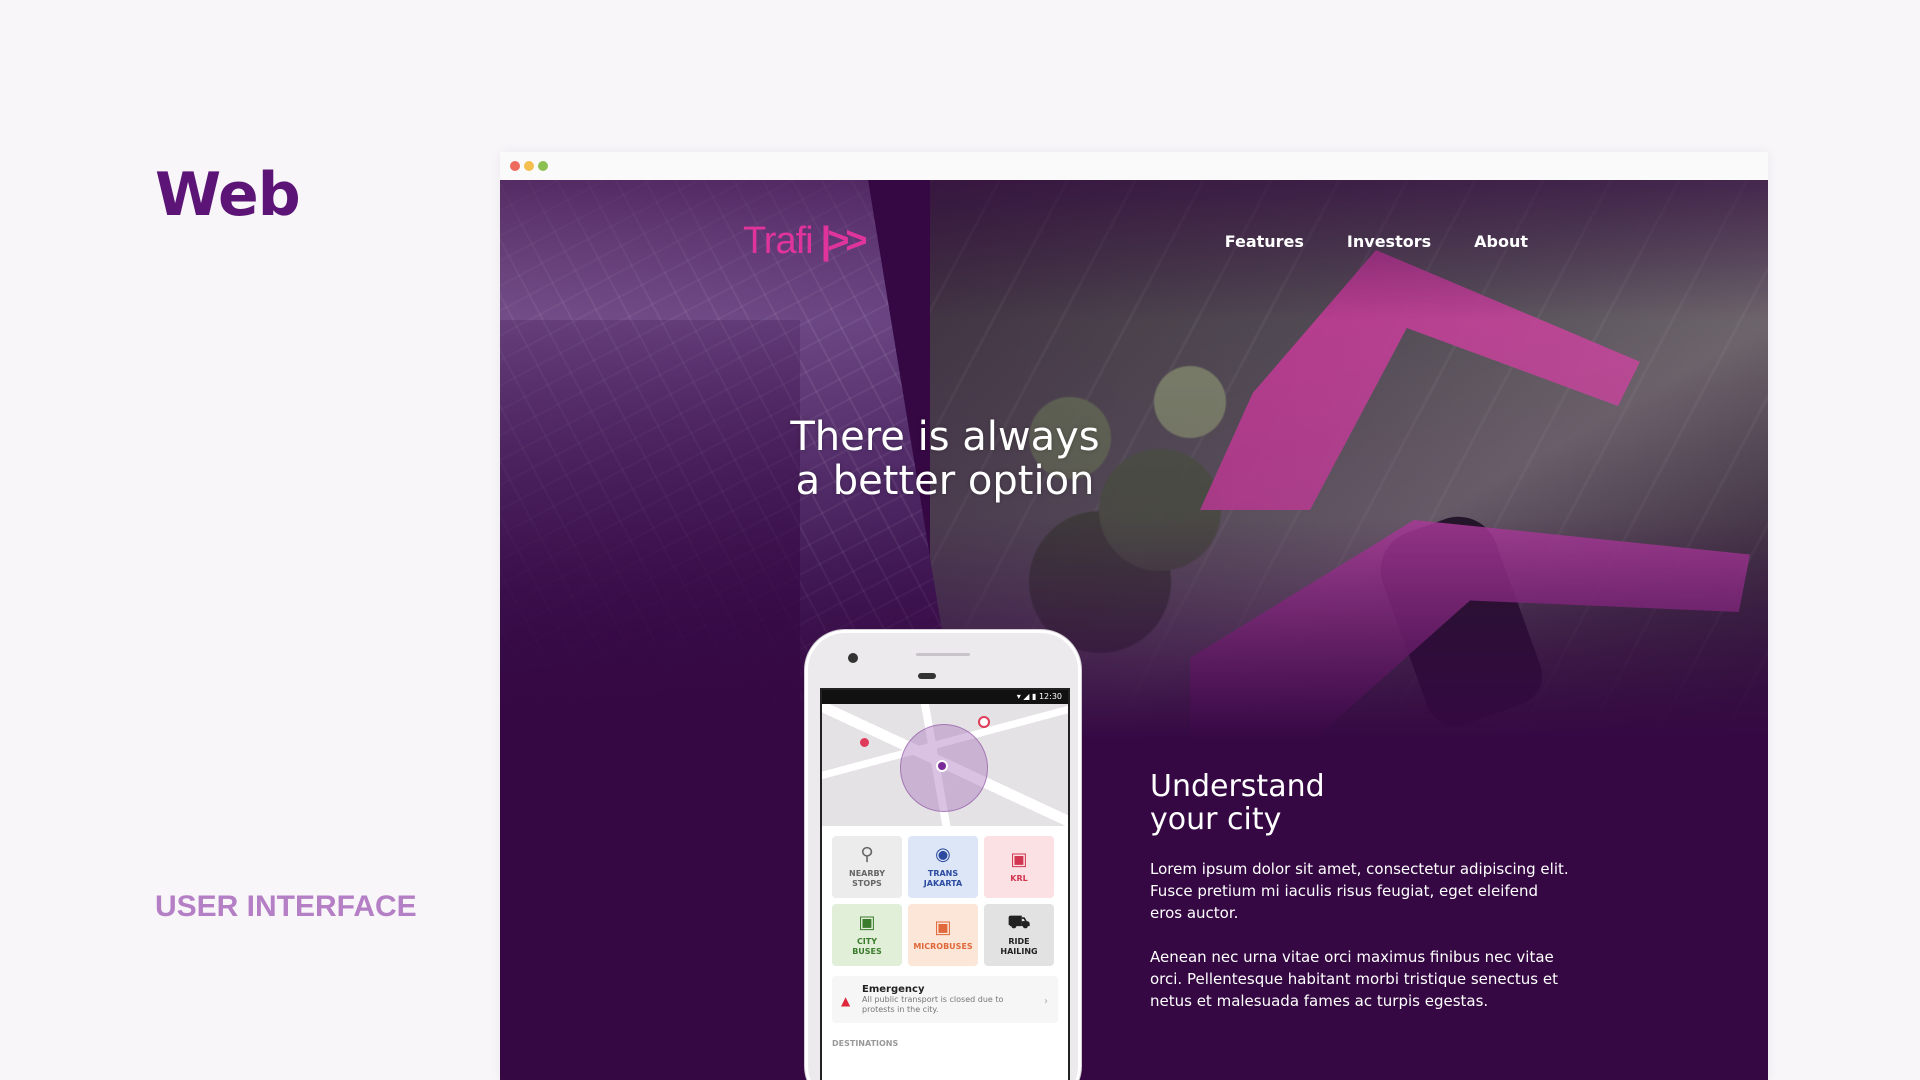  I want to click on tile-label: HAILING, so click(1019, 951).